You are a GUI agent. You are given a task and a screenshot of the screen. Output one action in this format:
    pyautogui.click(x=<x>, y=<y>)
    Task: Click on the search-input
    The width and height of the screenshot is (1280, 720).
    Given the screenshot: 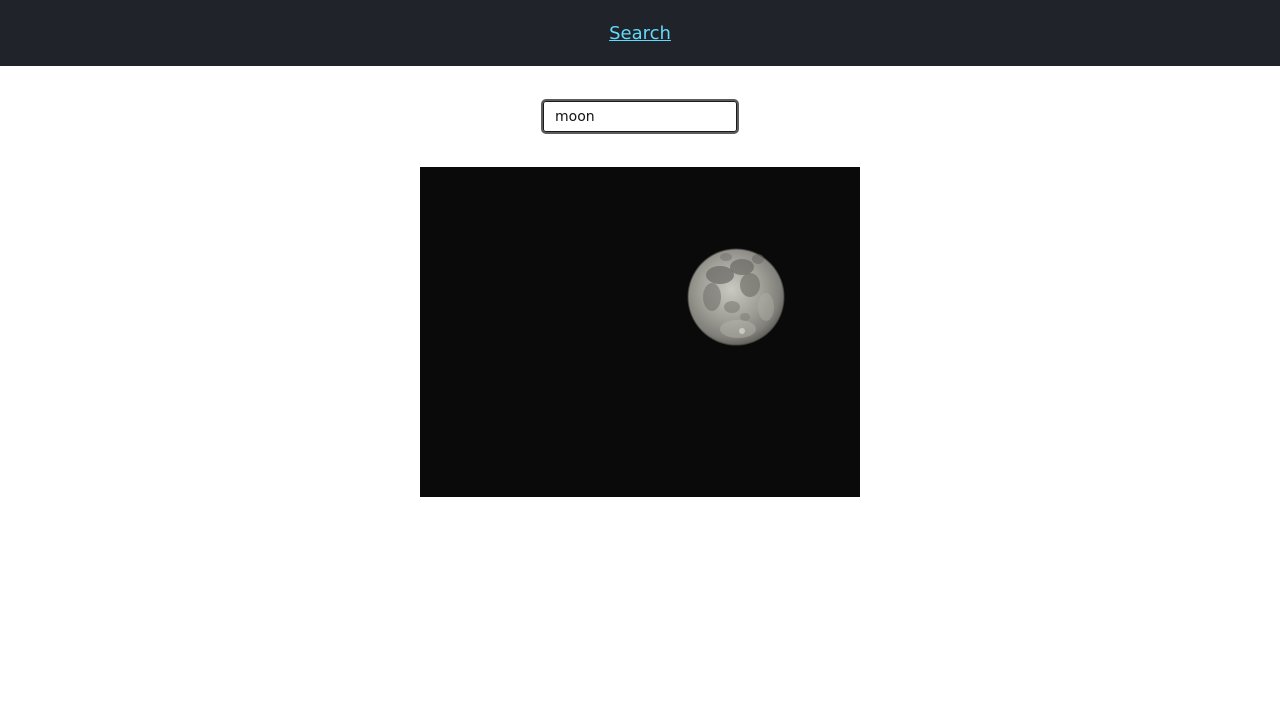 What is the action you would take?
    pyautogui.click(x=640, y=116)
    